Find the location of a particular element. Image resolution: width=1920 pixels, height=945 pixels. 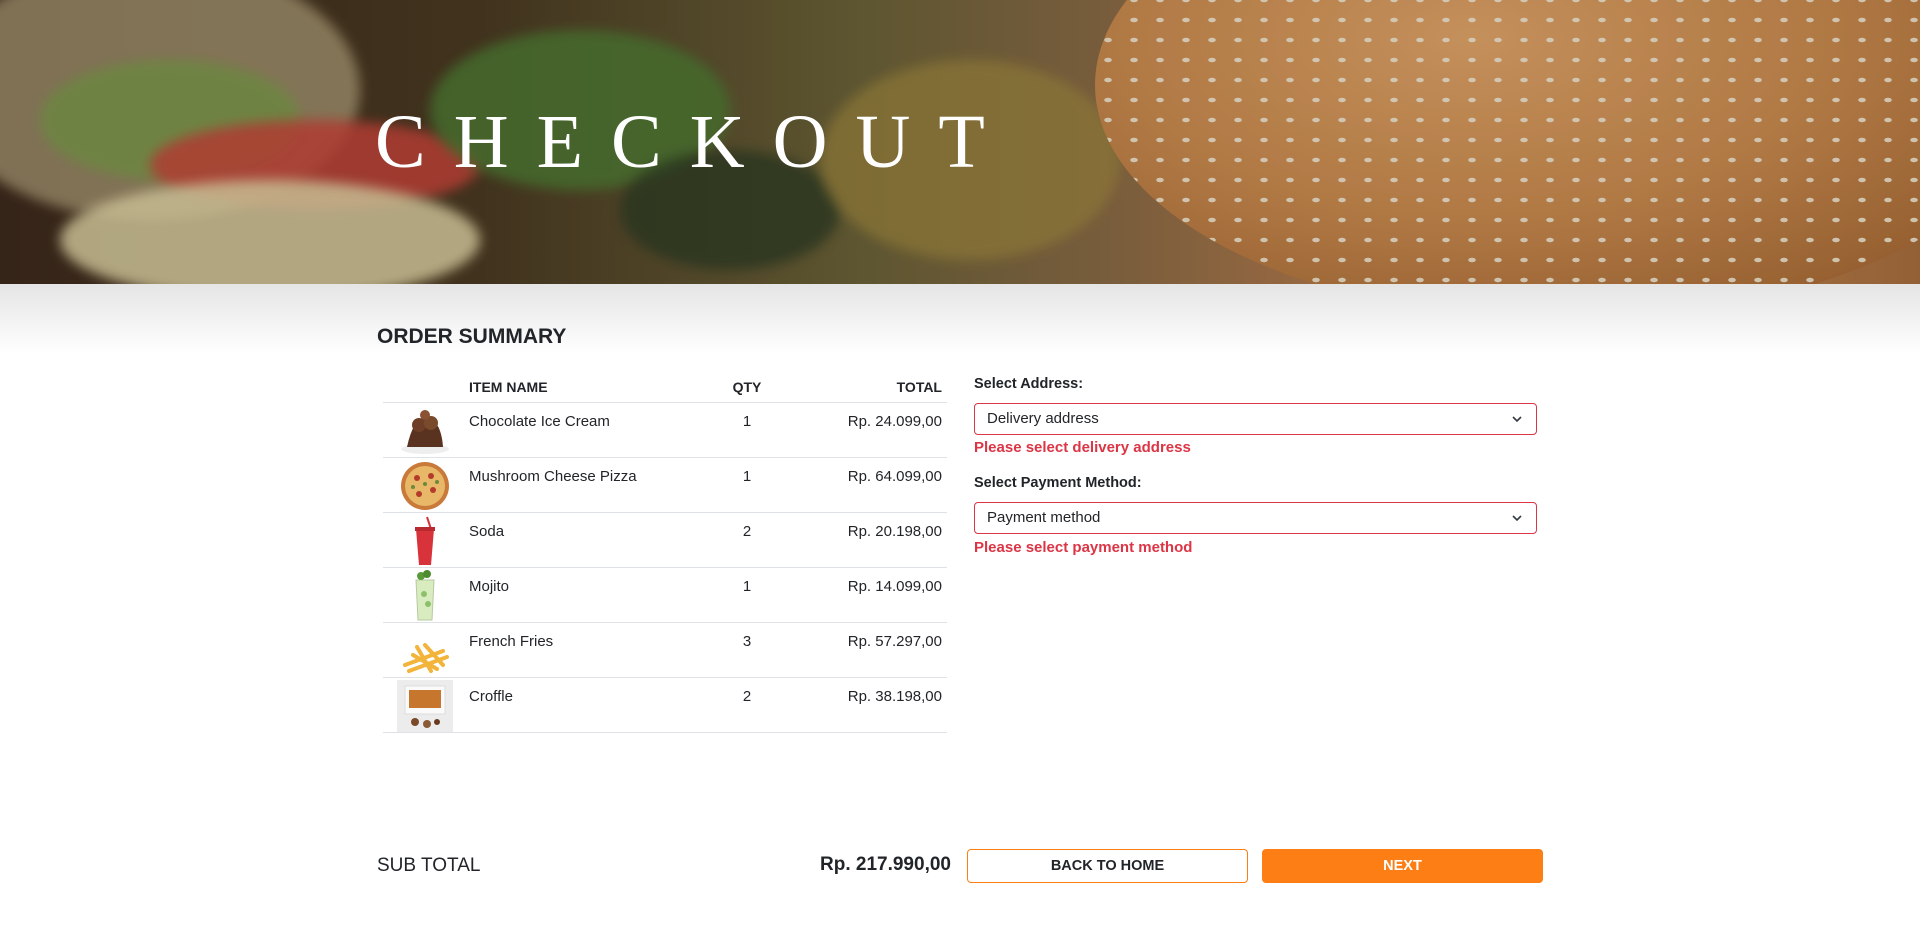

table-row: Chocolate Ice Cream 1 Rp. 24.099,00 is located at coordinates (665, 430).